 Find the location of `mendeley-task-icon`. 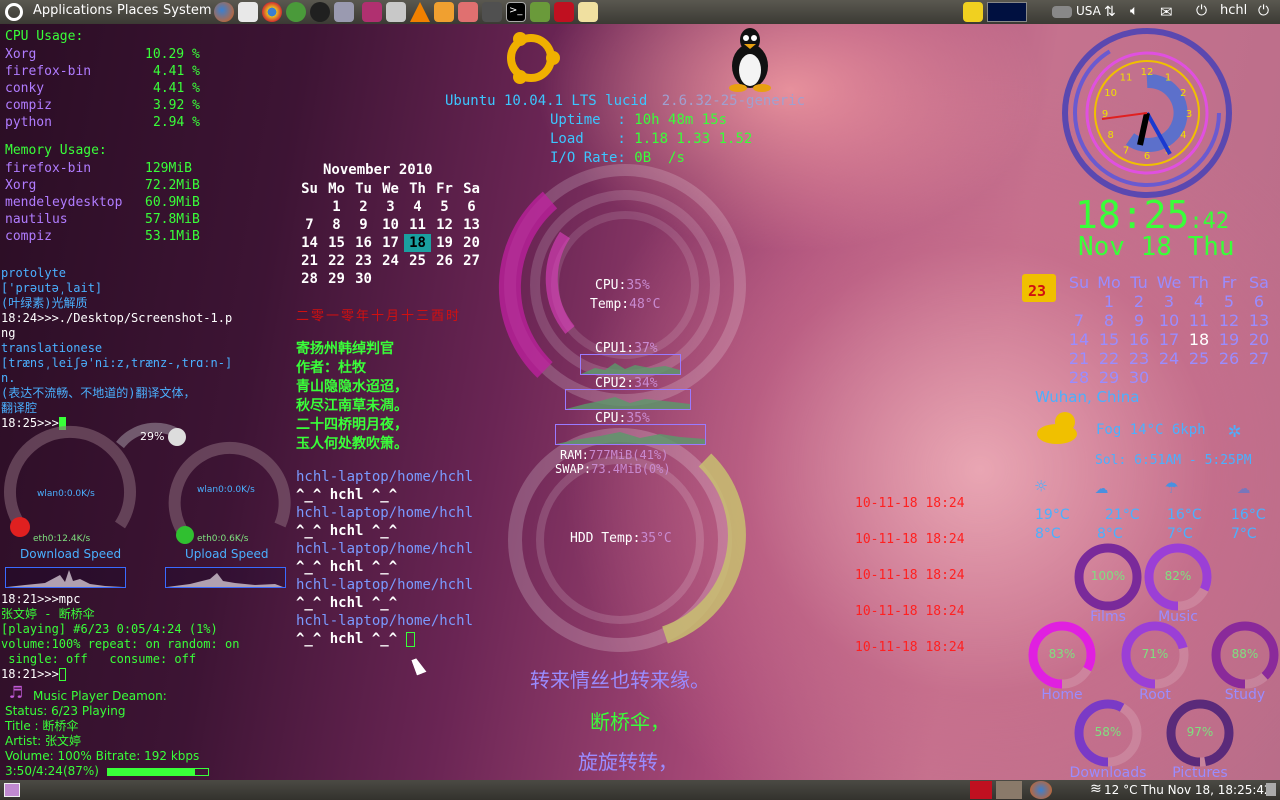

mendeley-task-icon is located at coordinates (981, 790).